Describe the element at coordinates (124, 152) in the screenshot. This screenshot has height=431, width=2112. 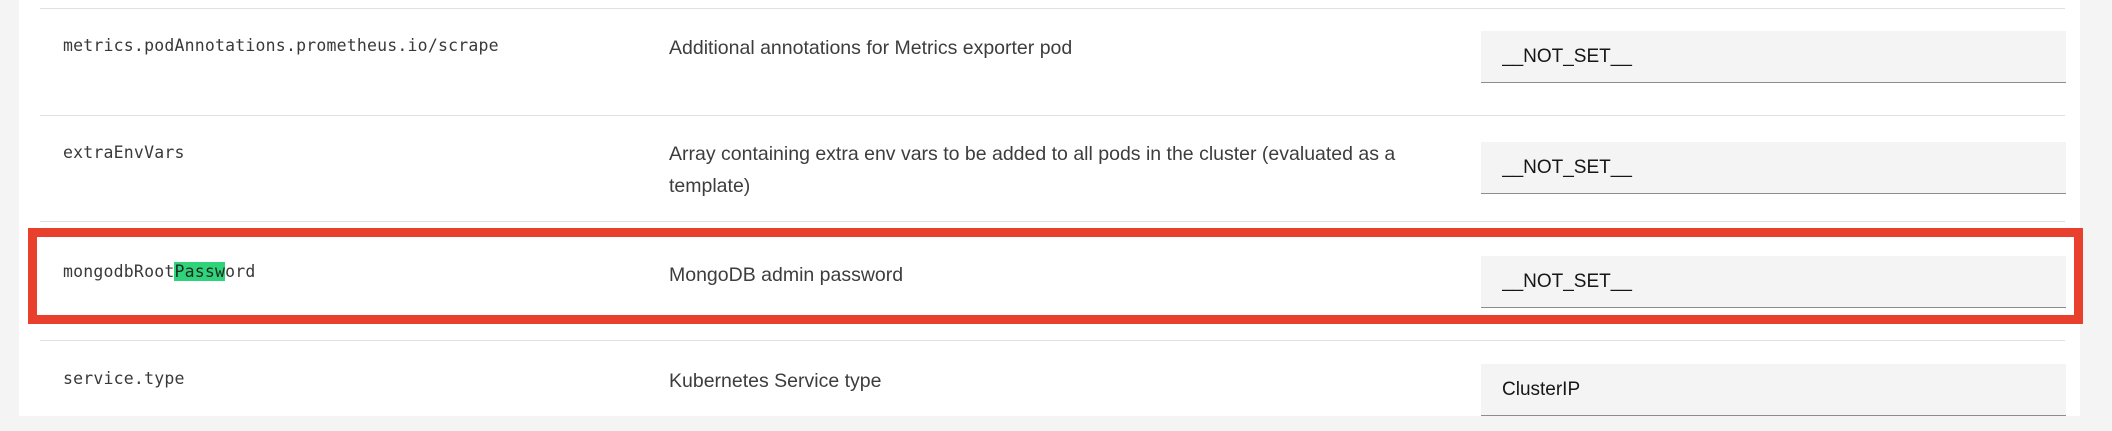
I see `parameter-name: extraEnvVars` at that location.